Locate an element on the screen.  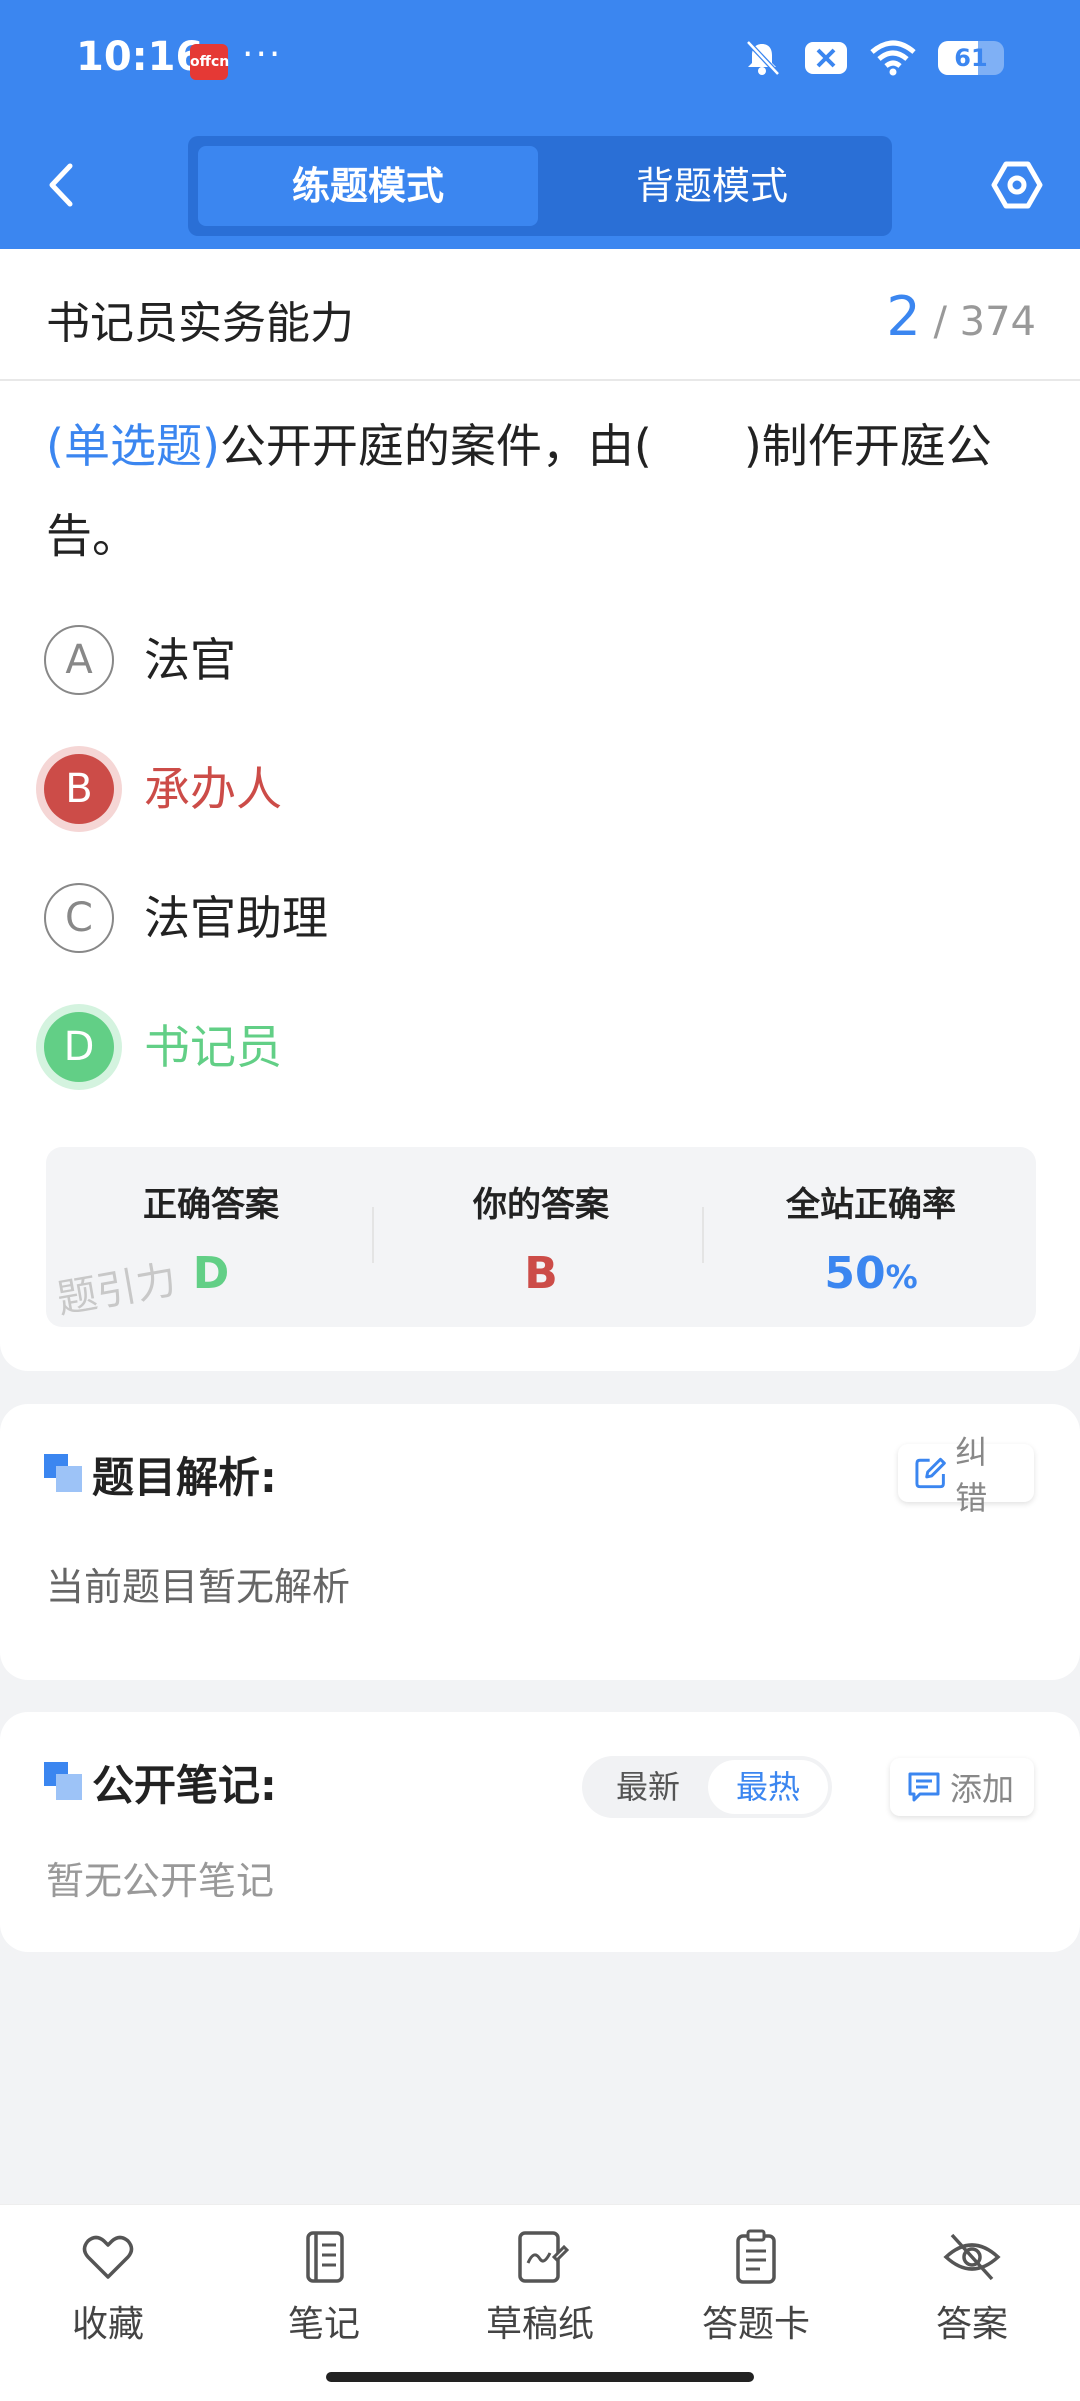
nav-favorite: 收藏 is located at coordinates (108, 2287).